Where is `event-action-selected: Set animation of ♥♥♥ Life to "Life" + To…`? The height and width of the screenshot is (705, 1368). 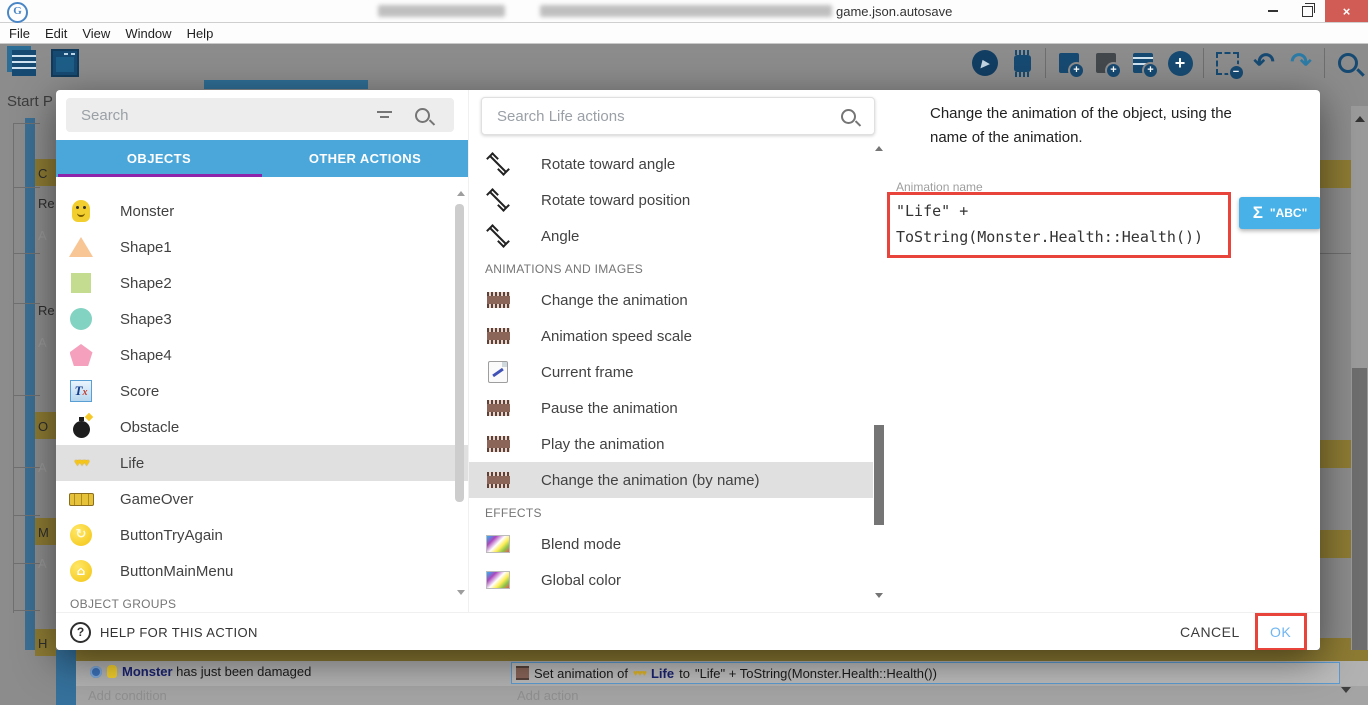 event-action-selected: Set animation of ♥♥♥ Life to "Life" + To… is located at coordinates (925, 673).